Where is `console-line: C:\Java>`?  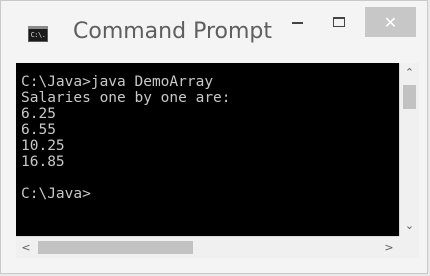 console-line: C:\Java> is located at coordinates (56, 194).